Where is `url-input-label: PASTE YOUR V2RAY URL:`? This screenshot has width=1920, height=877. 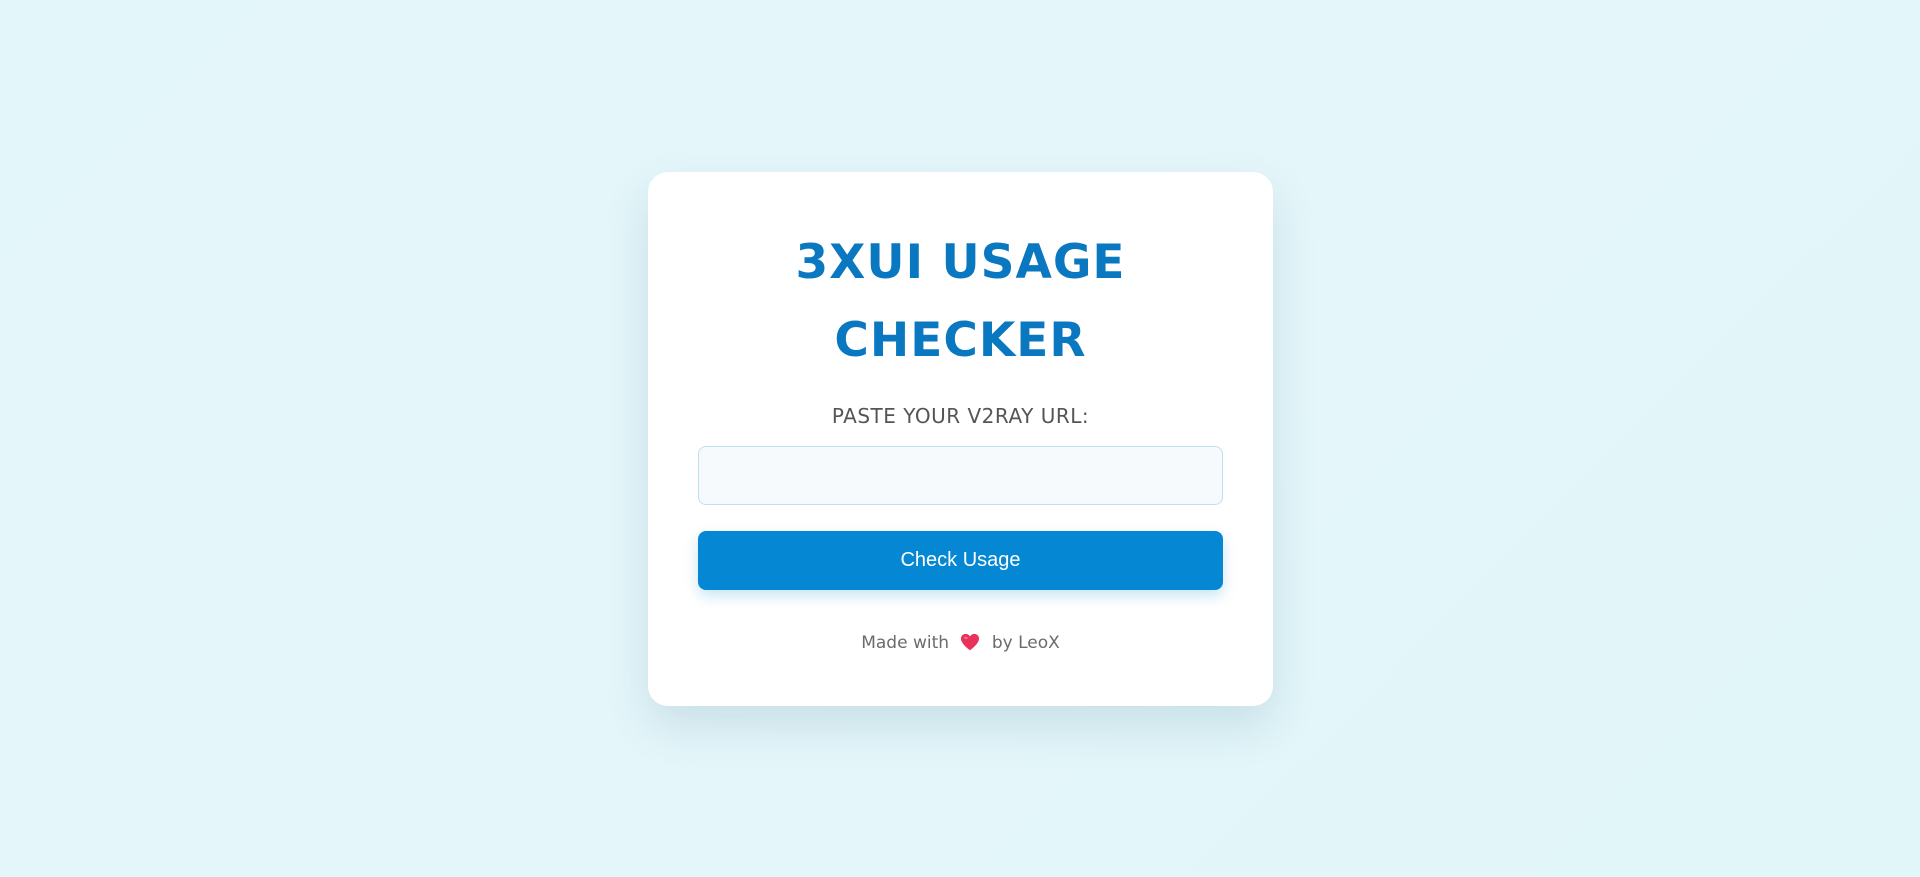
url-input-label: PASTE YOUR V2RAY URL: is located at coordinates (960, 416).